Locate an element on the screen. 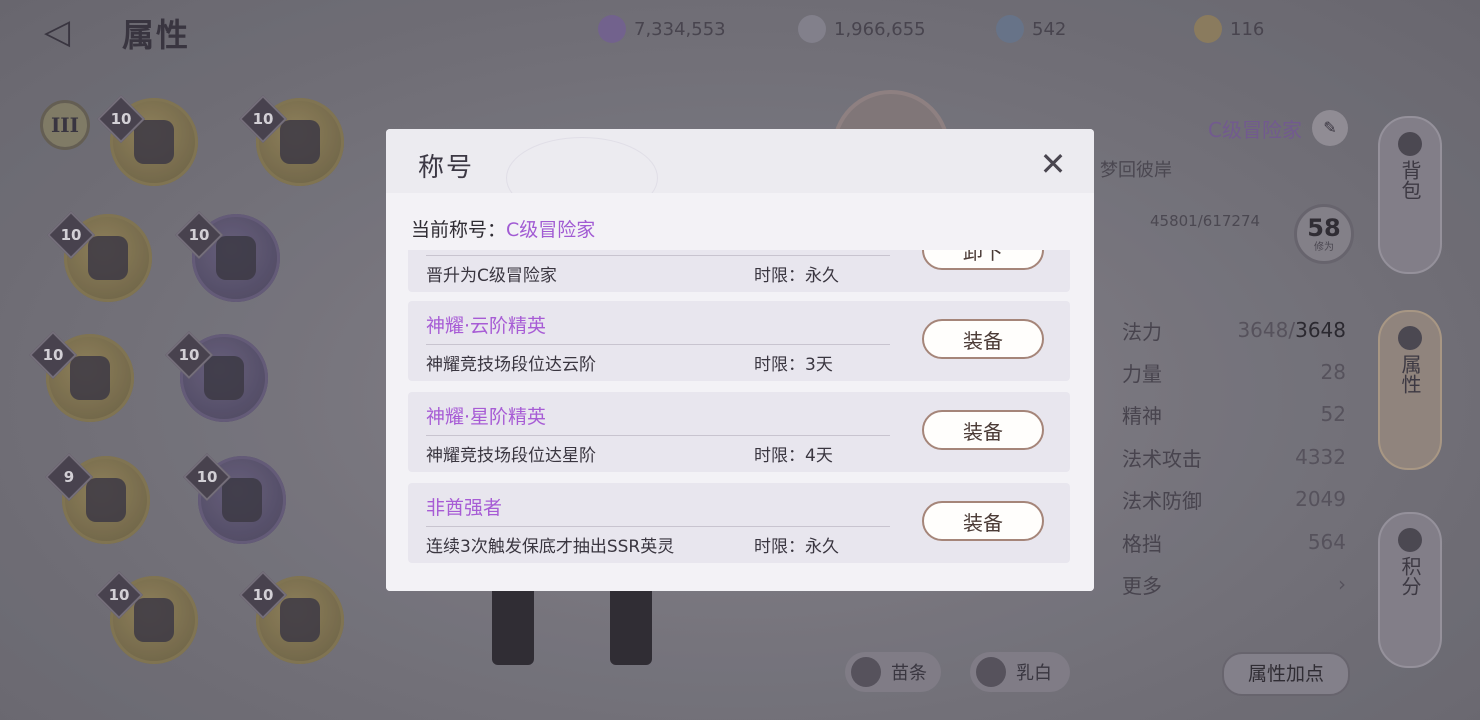 This screenshot has width=1480, height=720. title-description: 神耀竞技场段位达星阶 is located at coordinates (511, 456).